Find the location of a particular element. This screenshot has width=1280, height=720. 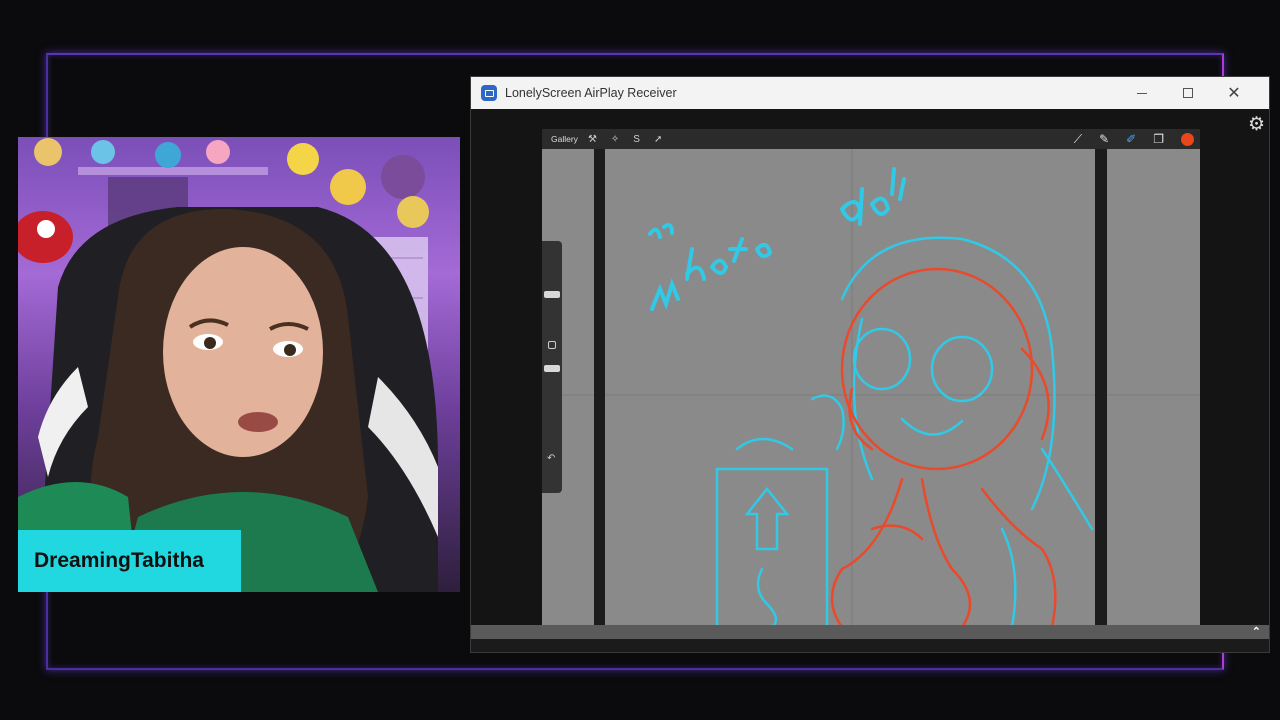

airplay-screen-icon is located at coordinates (489, 93).